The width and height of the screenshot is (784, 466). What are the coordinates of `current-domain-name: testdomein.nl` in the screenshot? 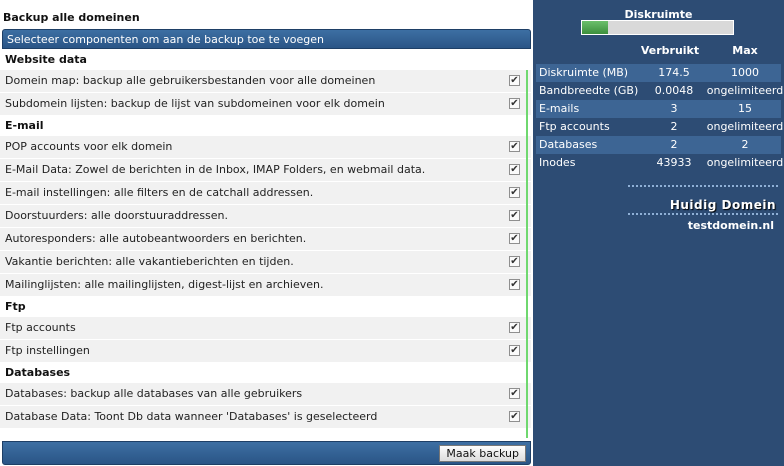 It's located at (730, 225).